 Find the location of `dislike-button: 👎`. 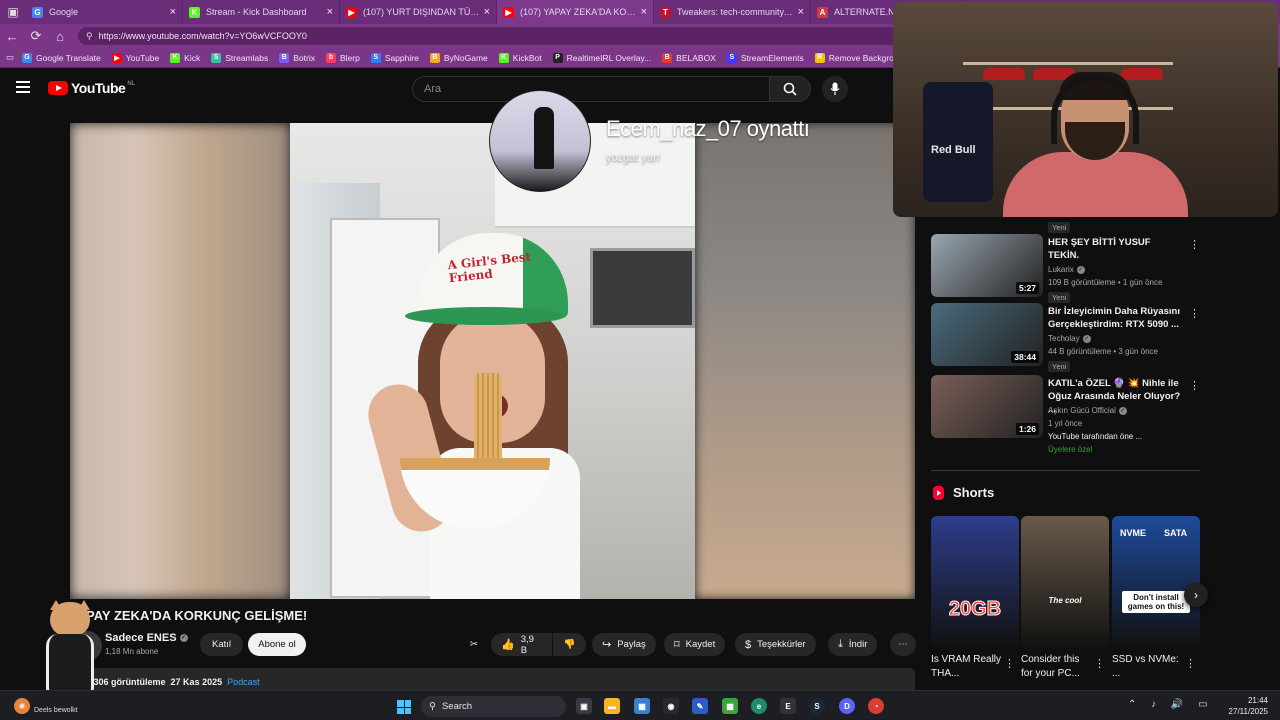

dislike-button: 👎 is located at coordinates (569, 644).